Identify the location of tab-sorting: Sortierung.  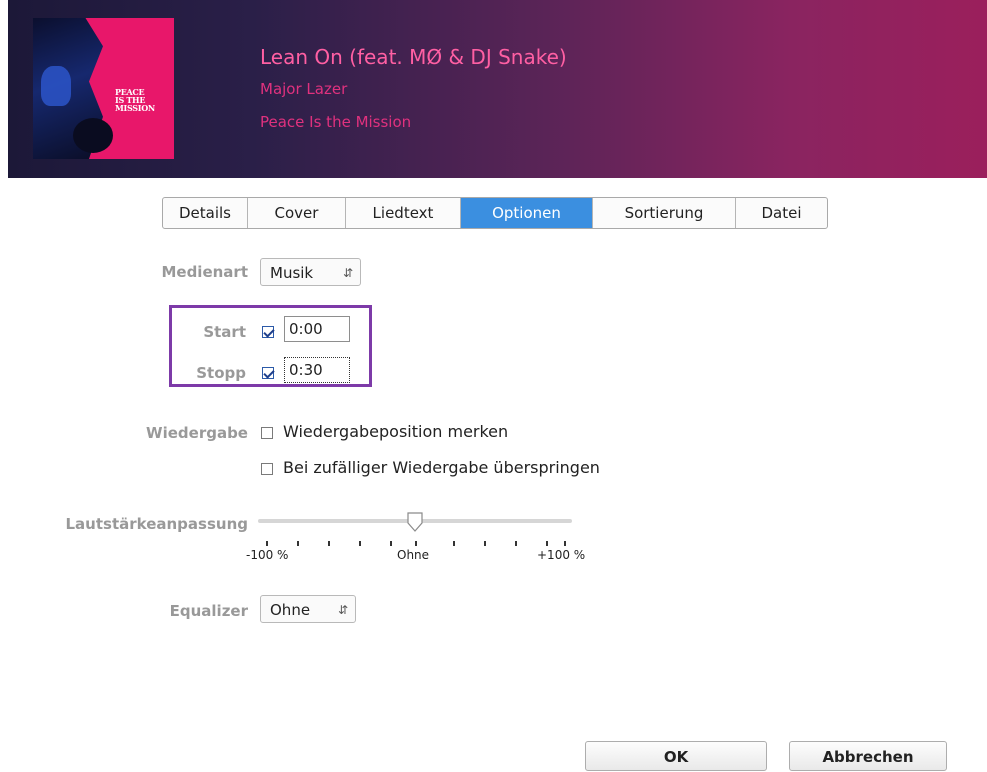
(664, 213).